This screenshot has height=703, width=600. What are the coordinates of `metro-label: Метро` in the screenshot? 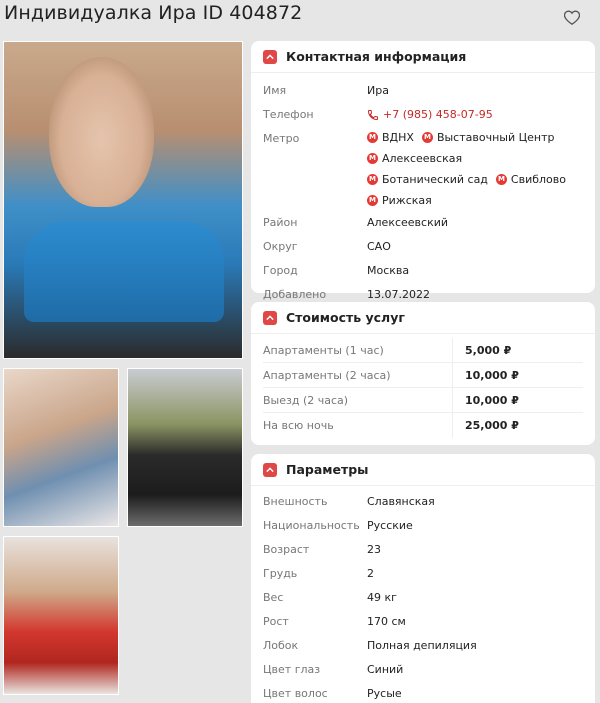 It's located at (281, 138).